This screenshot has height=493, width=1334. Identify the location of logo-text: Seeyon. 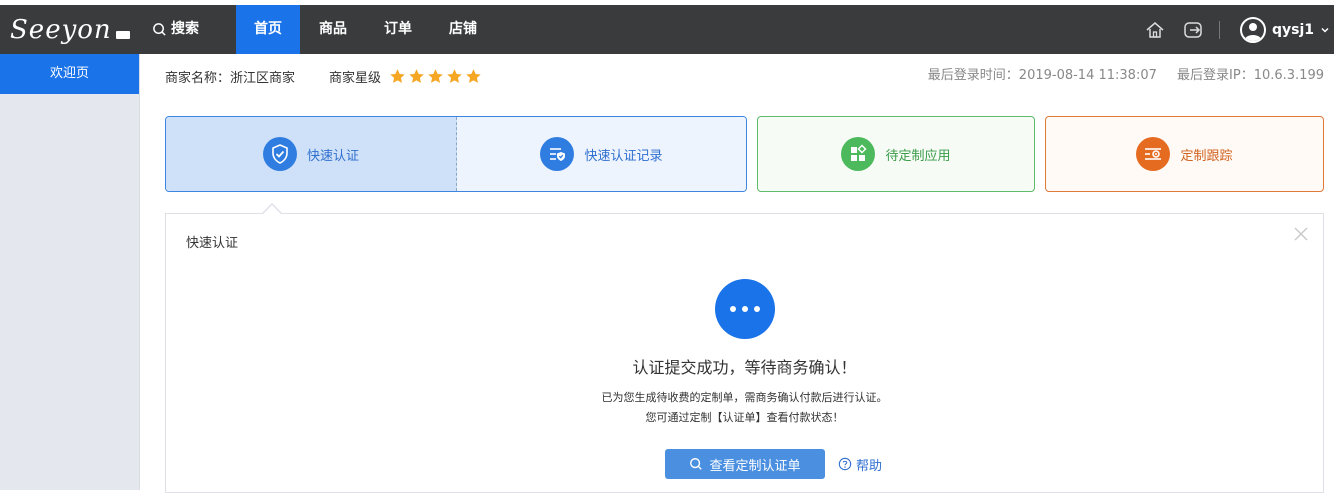
(61, 30).